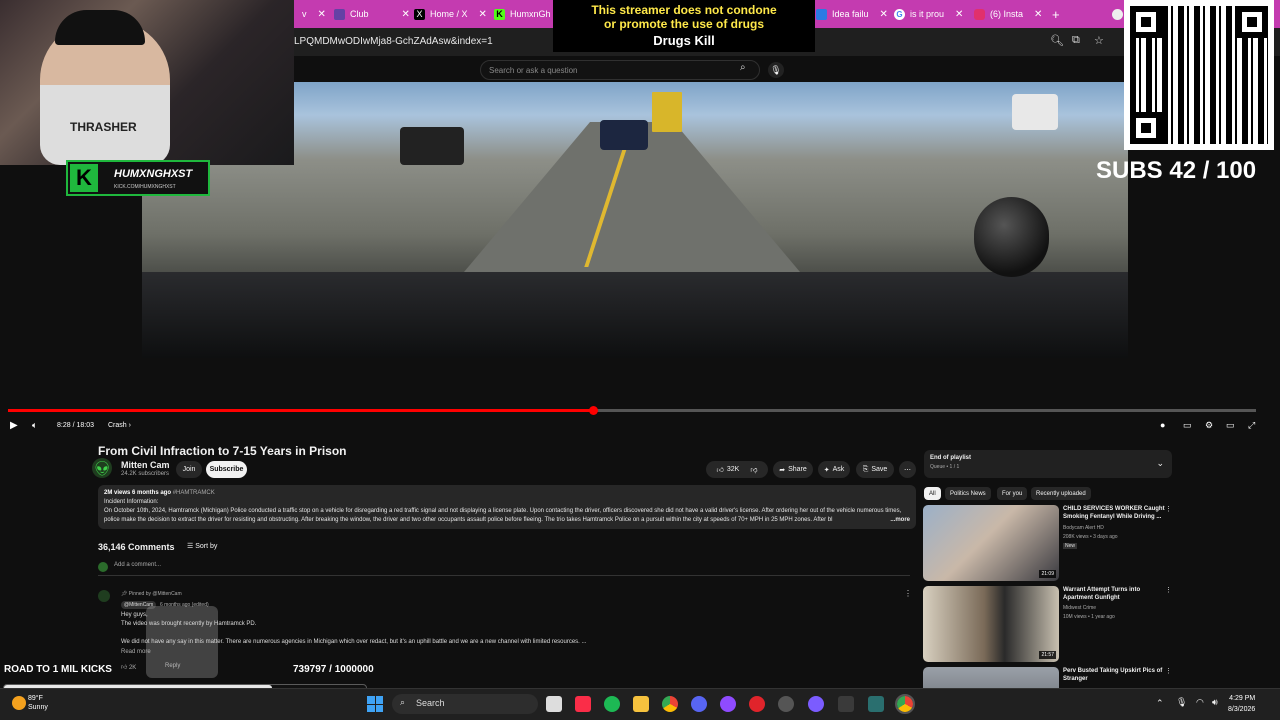 The width and height of the screenshot is (1280, 720). I want to click on search-icon: ⌕, so click(748, 70).